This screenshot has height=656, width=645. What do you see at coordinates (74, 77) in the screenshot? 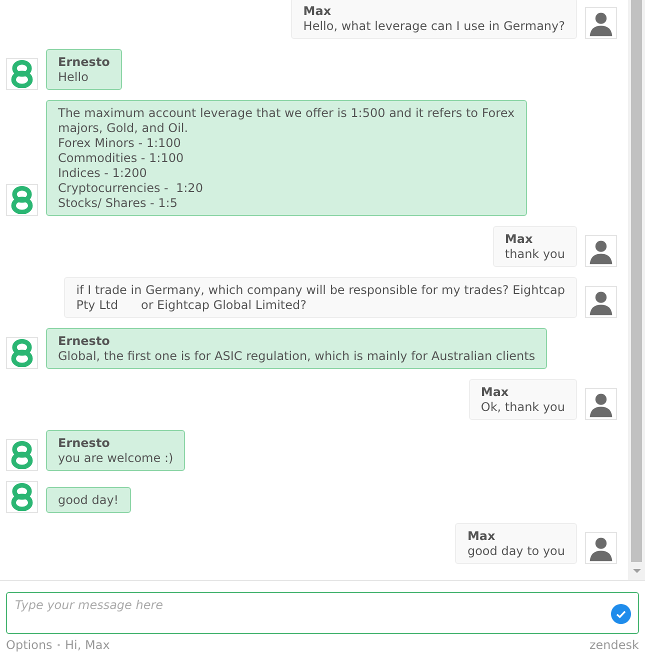
I see `message-text: Hello` at bounding box center [74, 77].